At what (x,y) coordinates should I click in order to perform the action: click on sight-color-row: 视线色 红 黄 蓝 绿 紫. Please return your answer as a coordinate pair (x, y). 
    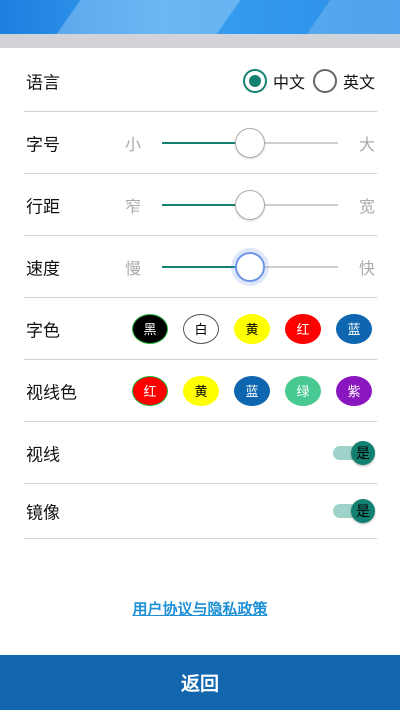
    Looking at the image, I should click on (200, 391).